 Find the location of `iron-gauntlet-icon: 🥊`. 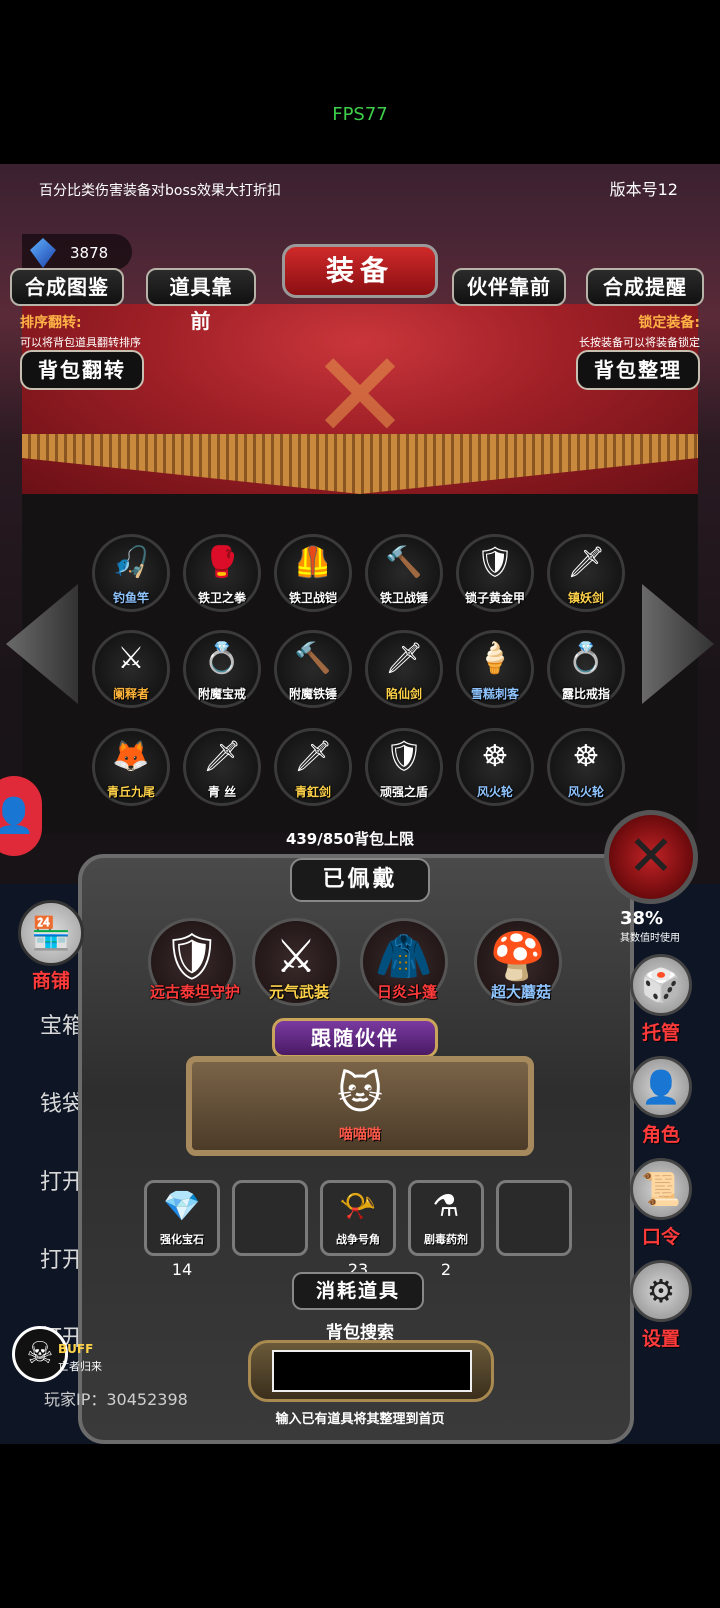

iron-gauntlet-icon: 🥊 is located at coordinates (222, 562).